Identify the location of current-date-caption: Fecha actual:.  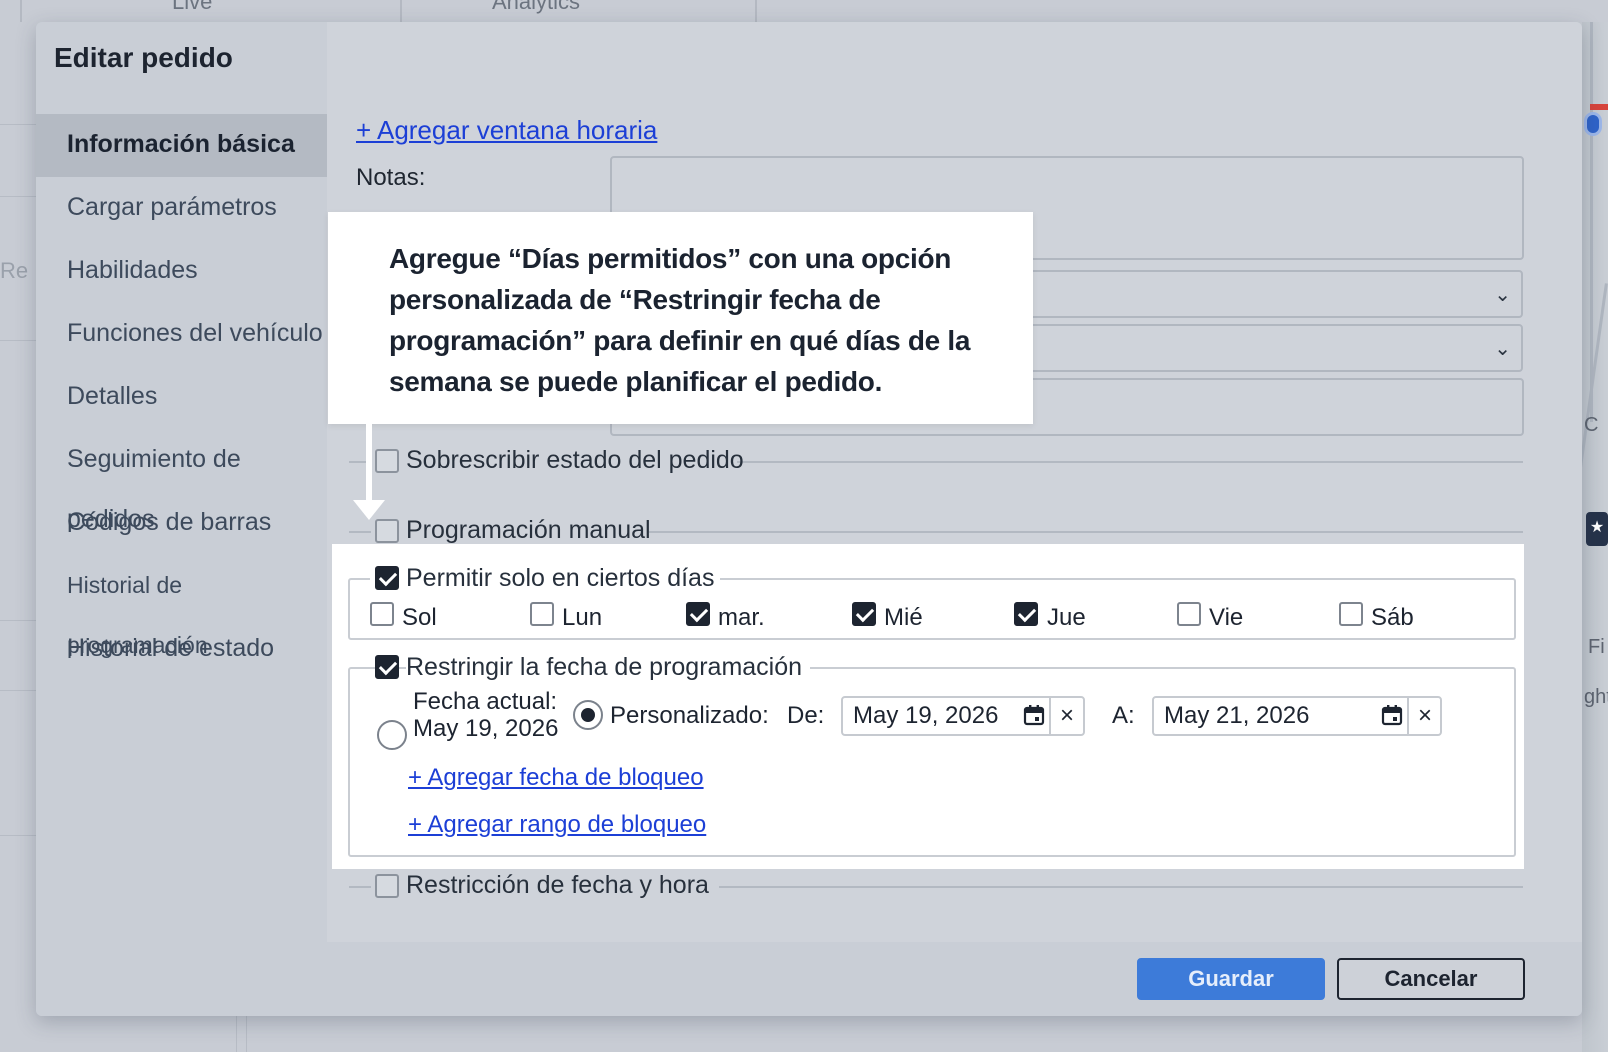
(485, 701).